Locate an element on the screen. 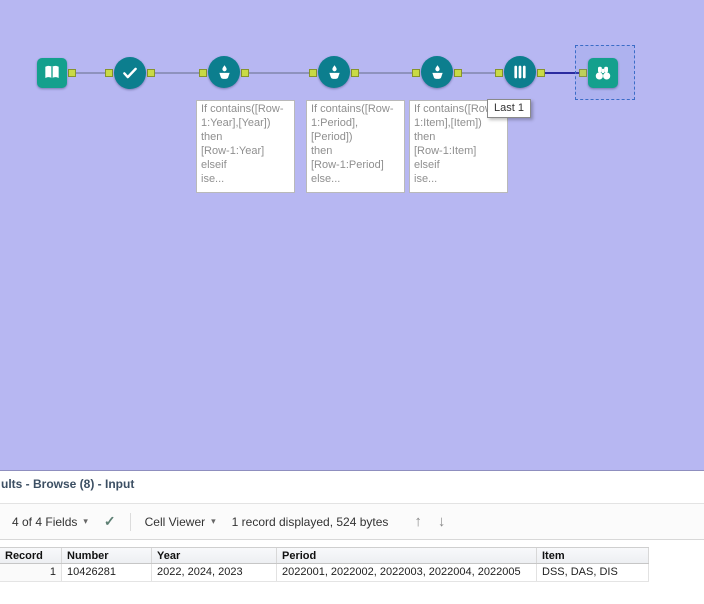 The width and height of the screenshot is (704, 604). results-panel-title: ults - Browse (8) - Input is located at coordinates (68, 484).